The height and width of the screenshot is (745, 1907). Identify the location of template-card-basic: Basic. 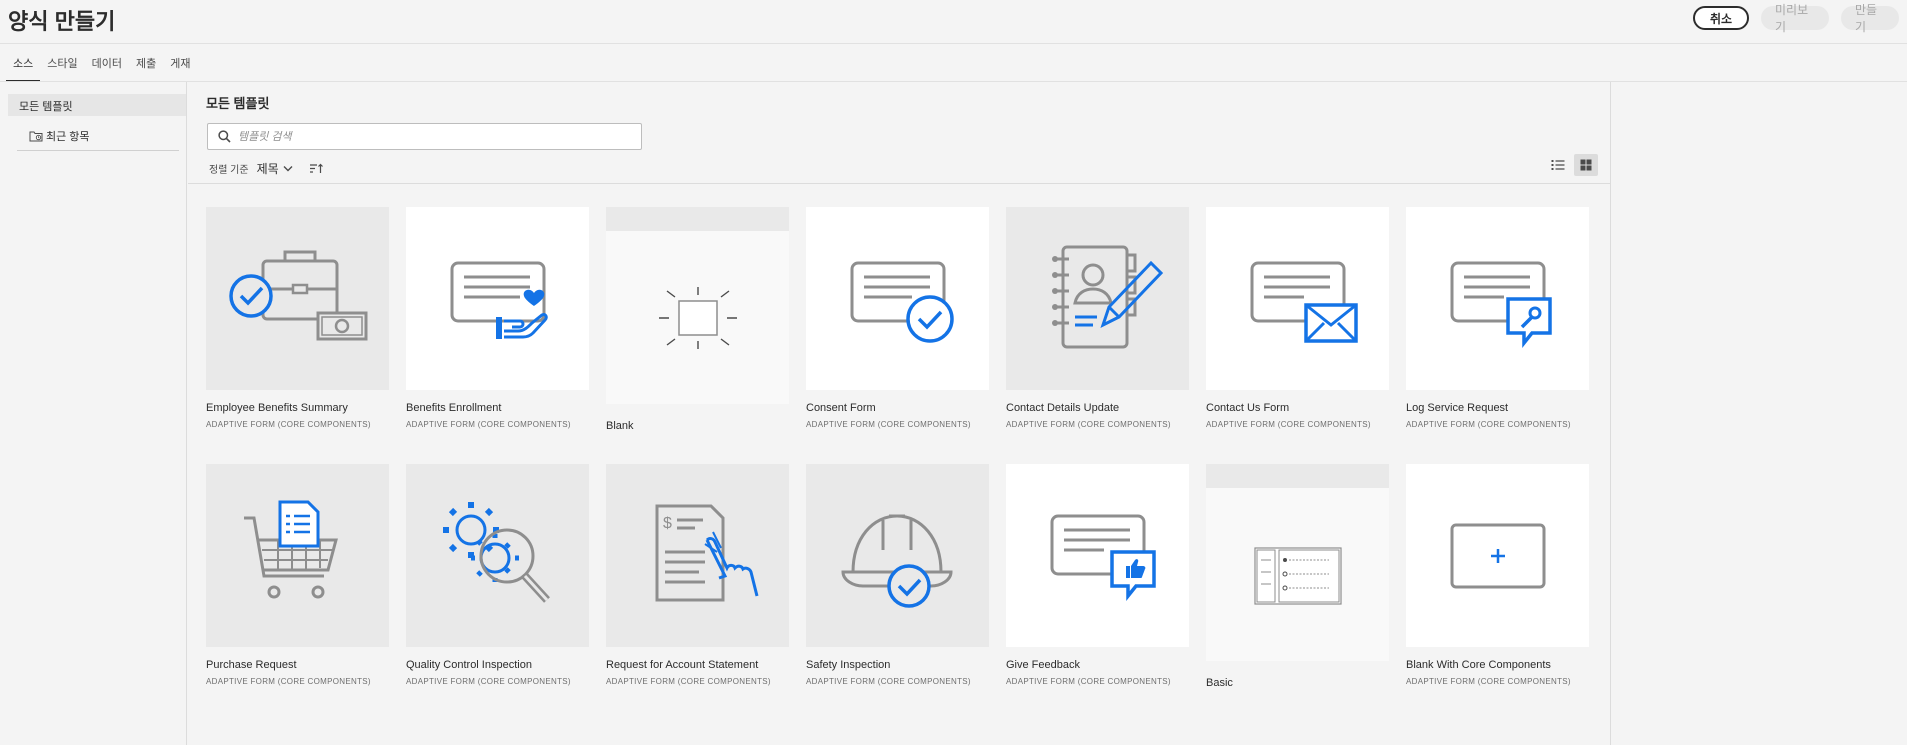
(1297, 576).